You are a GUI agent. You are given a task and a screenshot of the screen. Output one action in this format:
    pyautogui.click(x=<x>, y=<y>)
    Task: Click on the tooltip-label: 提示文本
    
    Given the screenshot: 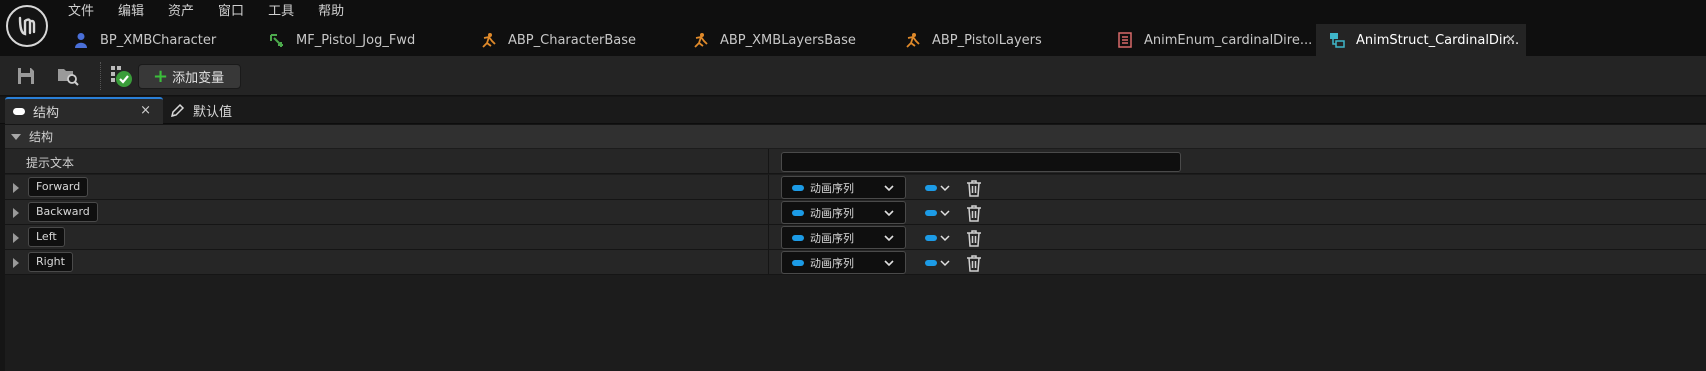 What is the action you would take?
    pyautogui.click(x=50, y=163)
    